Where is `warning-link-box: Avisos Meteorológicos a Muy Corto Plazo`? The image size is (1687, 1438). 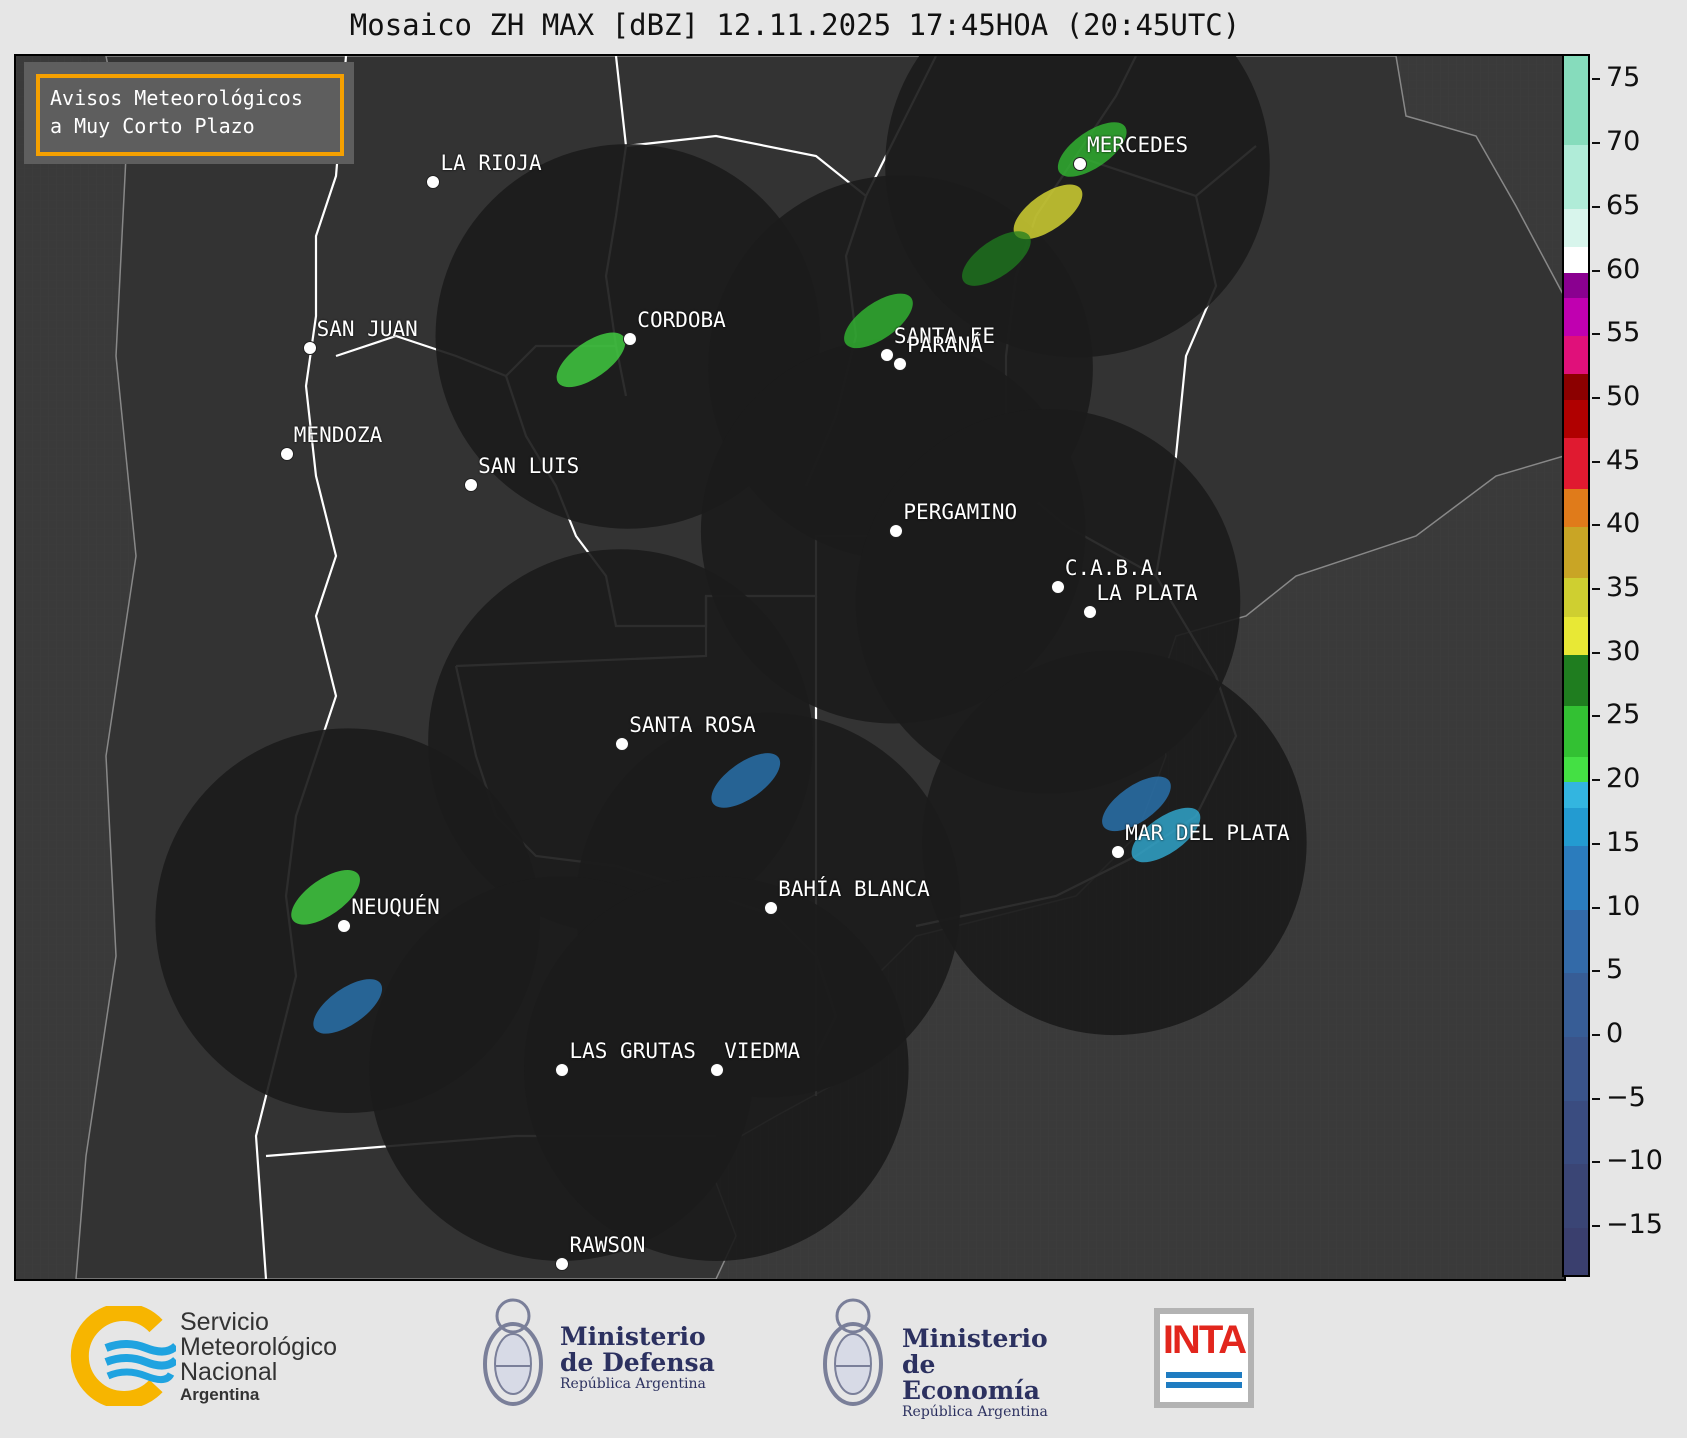
warning-link-box: Avisos Meteorológicos a Muy Corto Plazo is located at coordinates (189, 113).